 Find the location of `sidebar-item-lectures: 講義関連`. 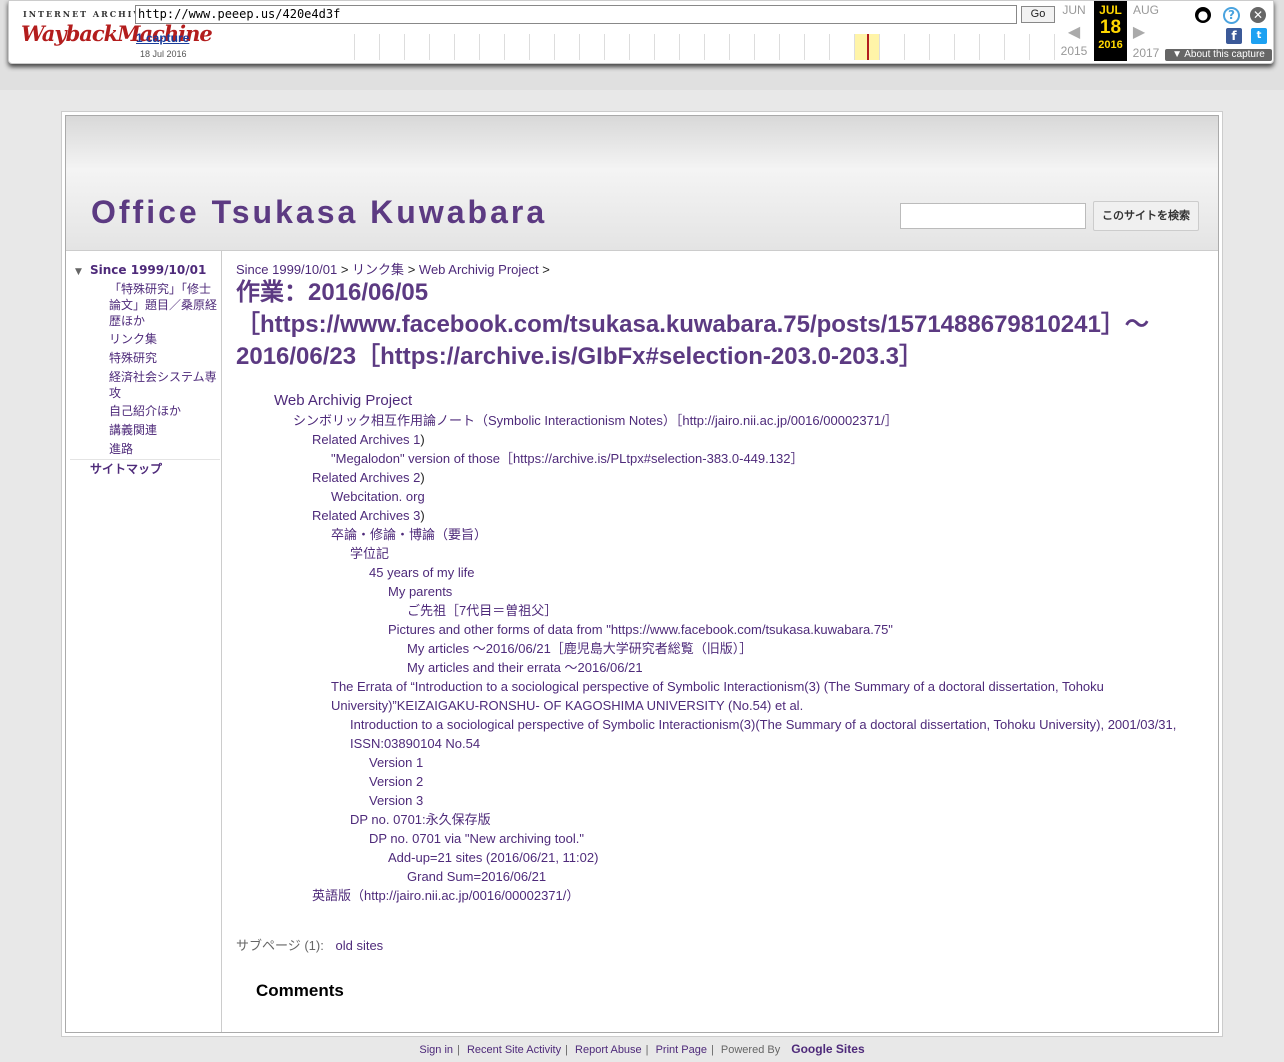

sidebar-item-lectures: 講義関連 is located at coordinates (133, 430).